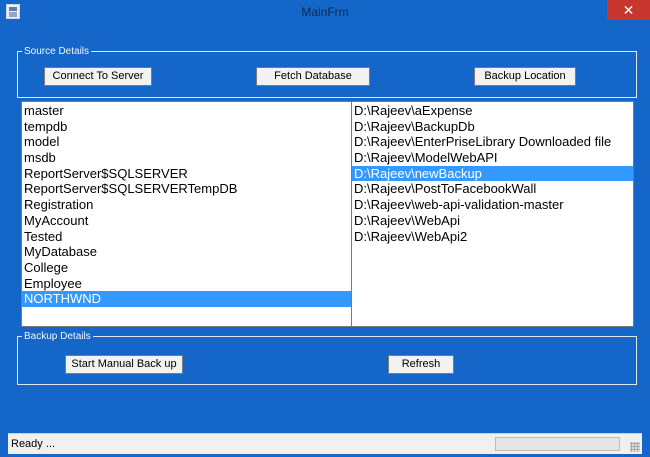 This screenshot has height=457, width=650. I want to click on database-list-item: master, so click(186, 111).